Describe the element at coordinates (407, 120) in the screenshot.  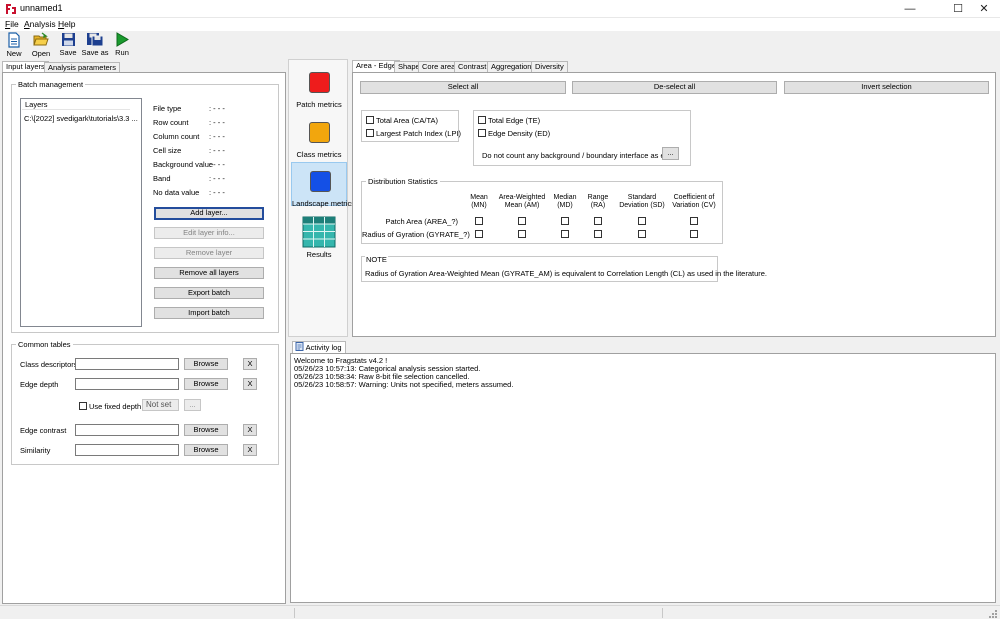
I see `total-area-label: Total Area (CA/TA)` at that location.